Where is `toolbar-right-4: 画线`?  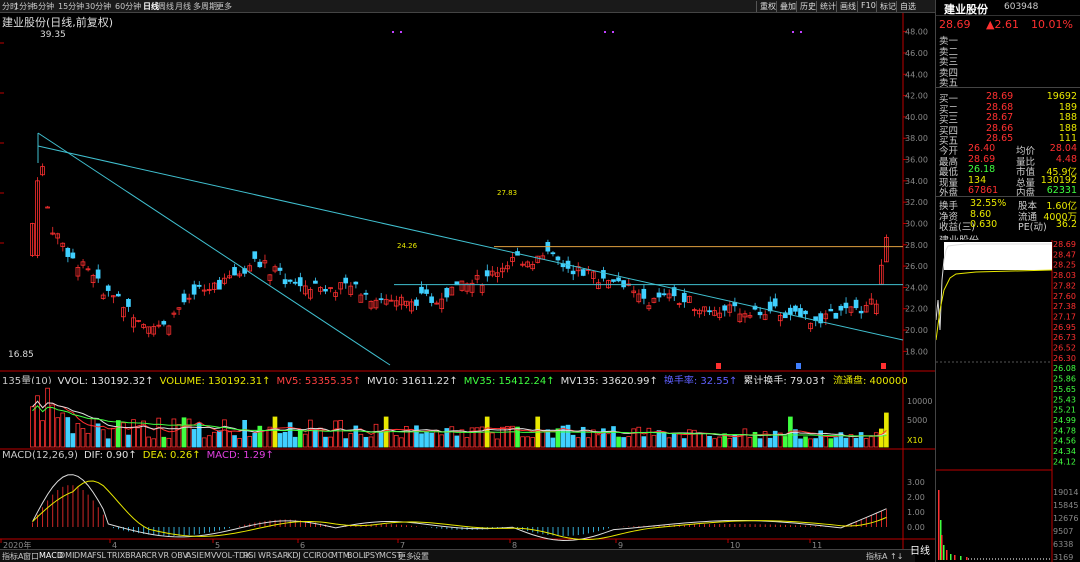 toolbar-right-4: 画线 is located at coordinates (847, 6).